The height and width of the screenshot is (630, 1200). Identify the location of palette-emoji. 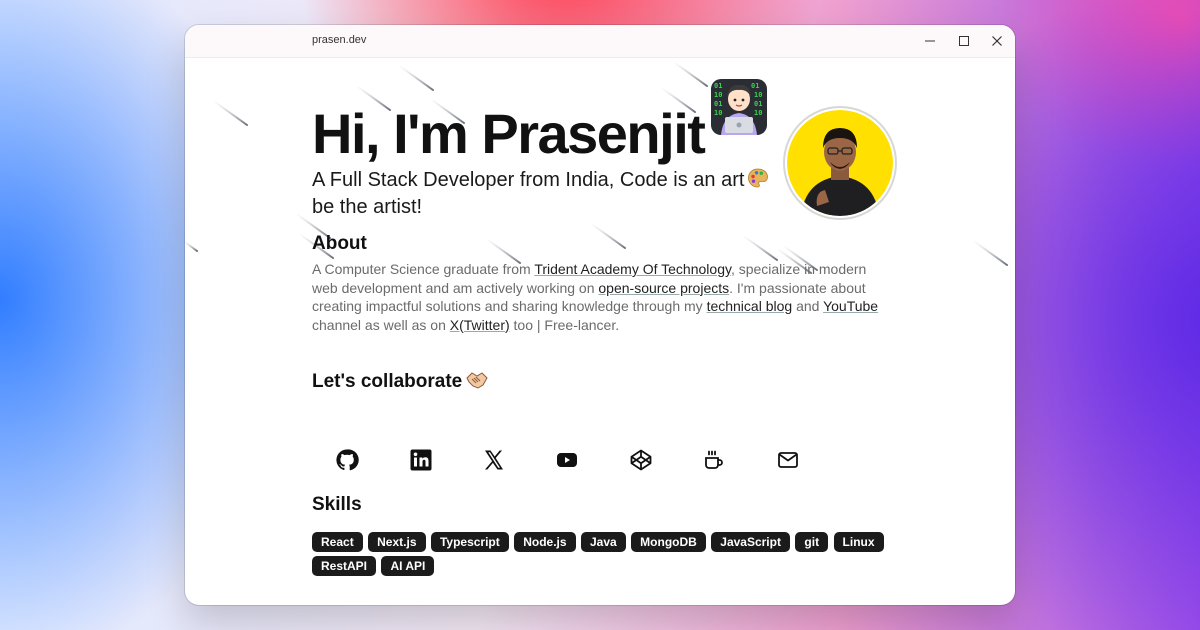
(758, 178).